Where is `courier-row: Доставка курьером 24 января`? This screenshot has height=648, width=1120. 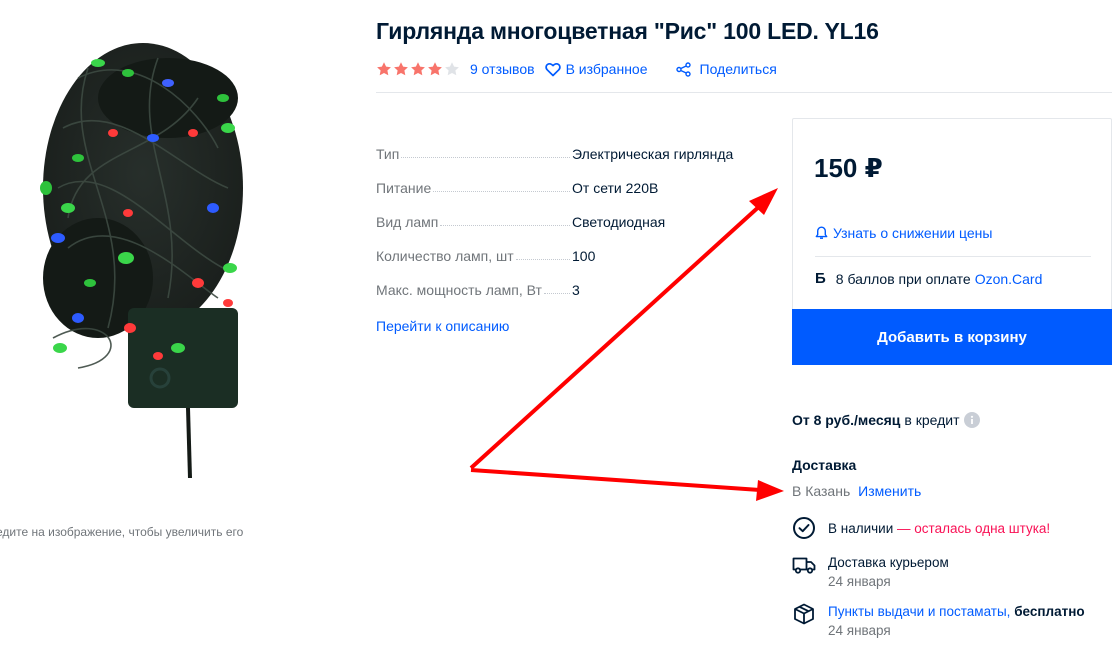
courier-row: Доставка курьером 24 января is located at coordinates (870, 572).